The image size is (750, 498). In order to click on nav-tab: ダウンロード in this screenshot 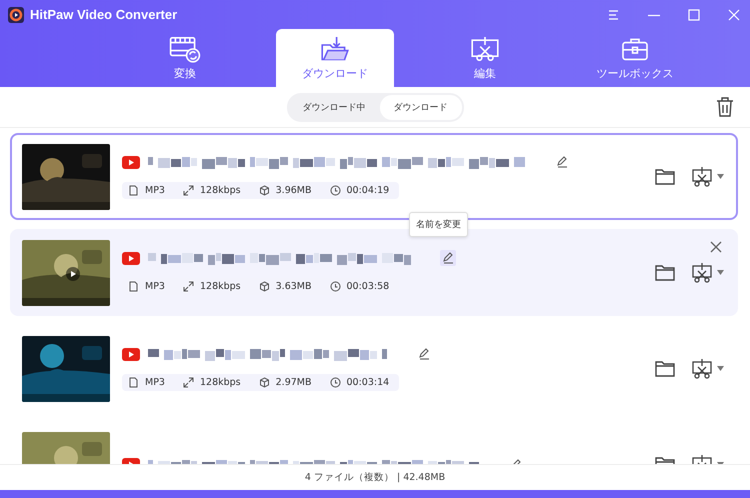, I will do `click(335, 58)`.